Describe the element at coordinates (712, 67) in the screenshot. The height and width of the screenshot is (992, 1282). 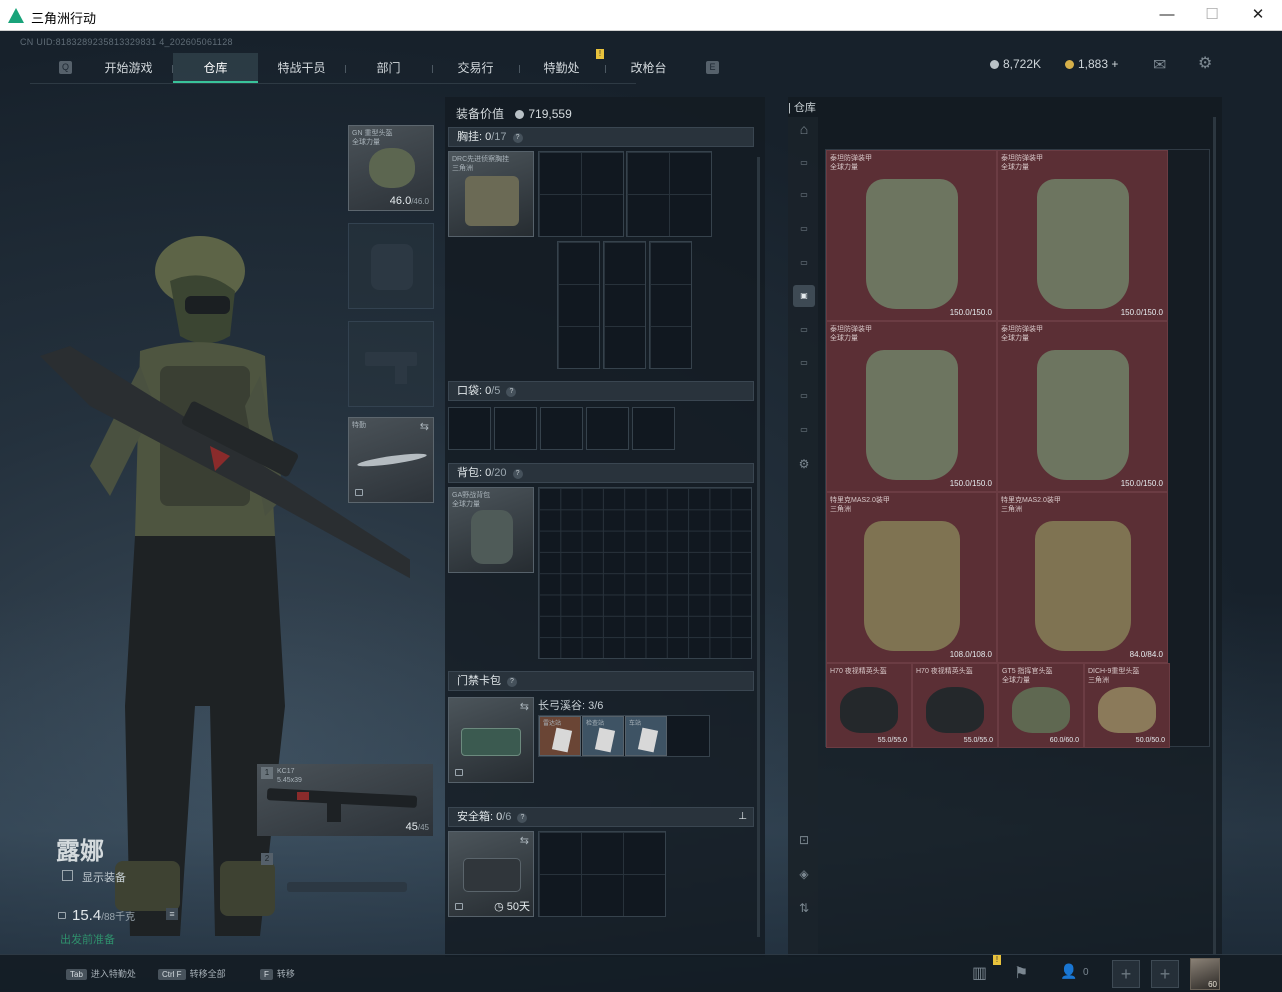
I see `nav-next-key: E` at that location.